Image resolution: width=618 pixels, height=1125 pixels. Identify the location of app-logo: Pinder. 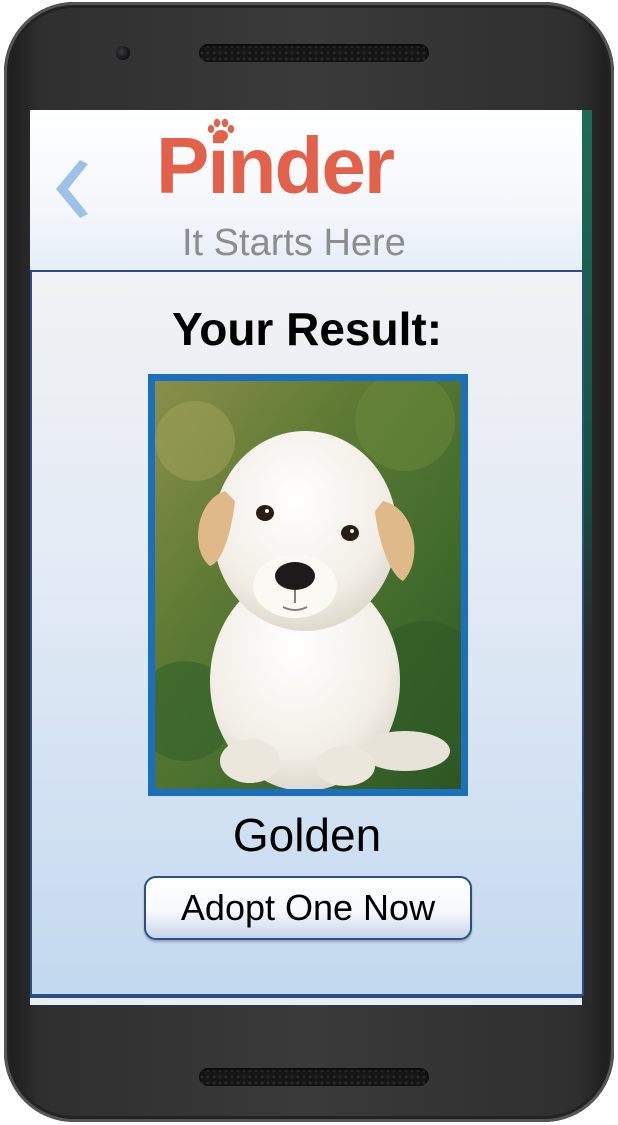
(291, 168).